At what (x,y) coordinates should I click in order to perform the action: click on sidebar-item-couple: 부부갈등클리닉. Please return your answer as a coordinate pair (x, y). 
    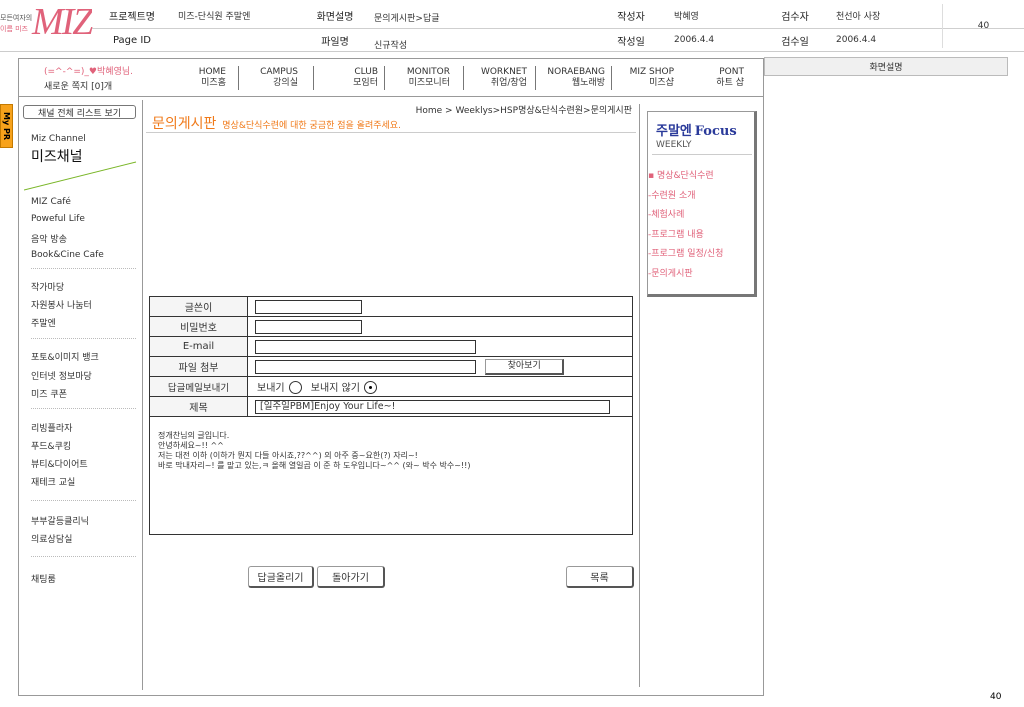
    Looking at the image, I should click on (60, 520).